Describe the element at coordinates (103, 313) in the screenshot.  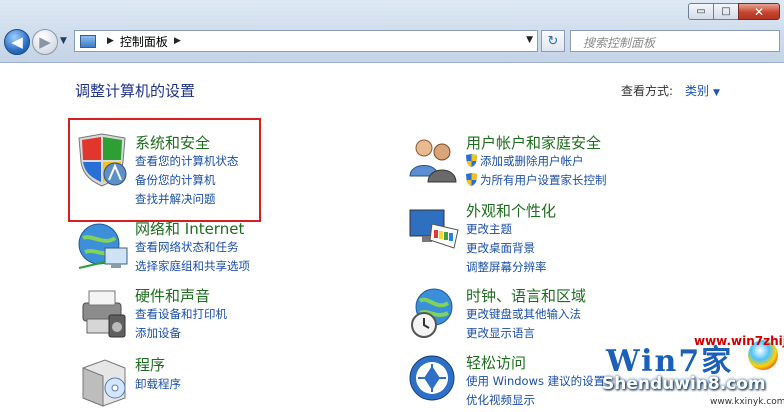
I see `printer-icon` at that location.